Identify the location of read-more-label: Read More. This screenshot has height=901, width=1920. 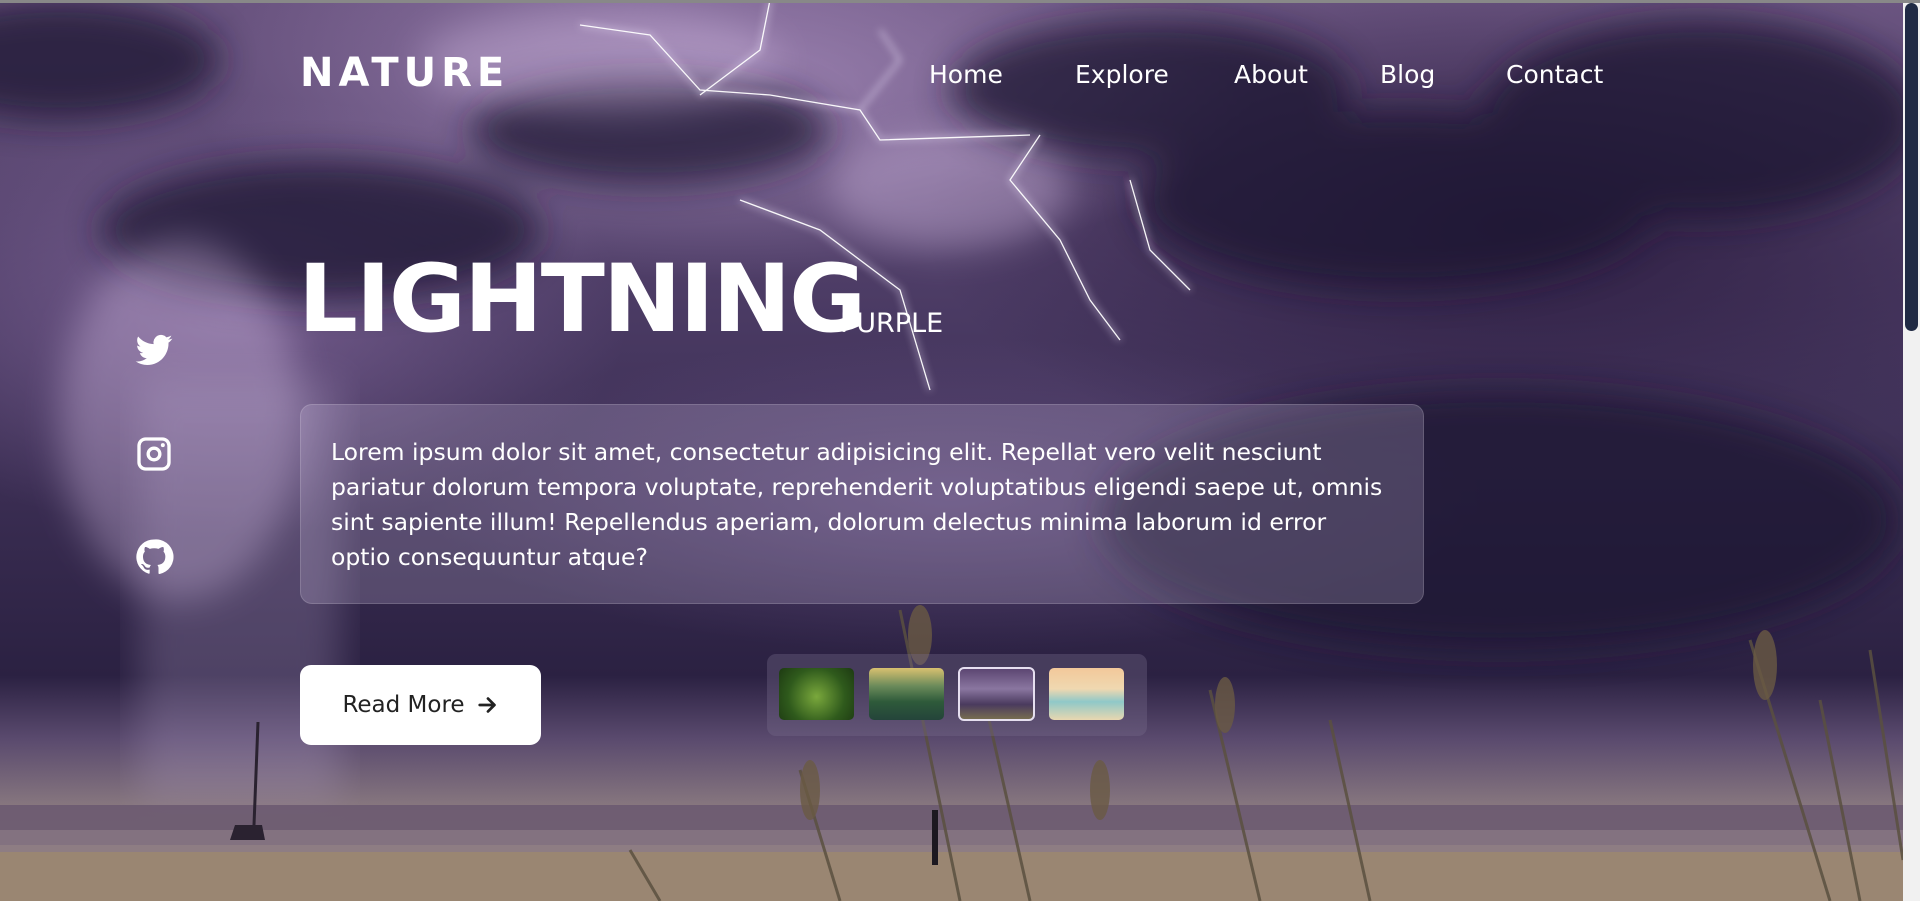
(403, 705).